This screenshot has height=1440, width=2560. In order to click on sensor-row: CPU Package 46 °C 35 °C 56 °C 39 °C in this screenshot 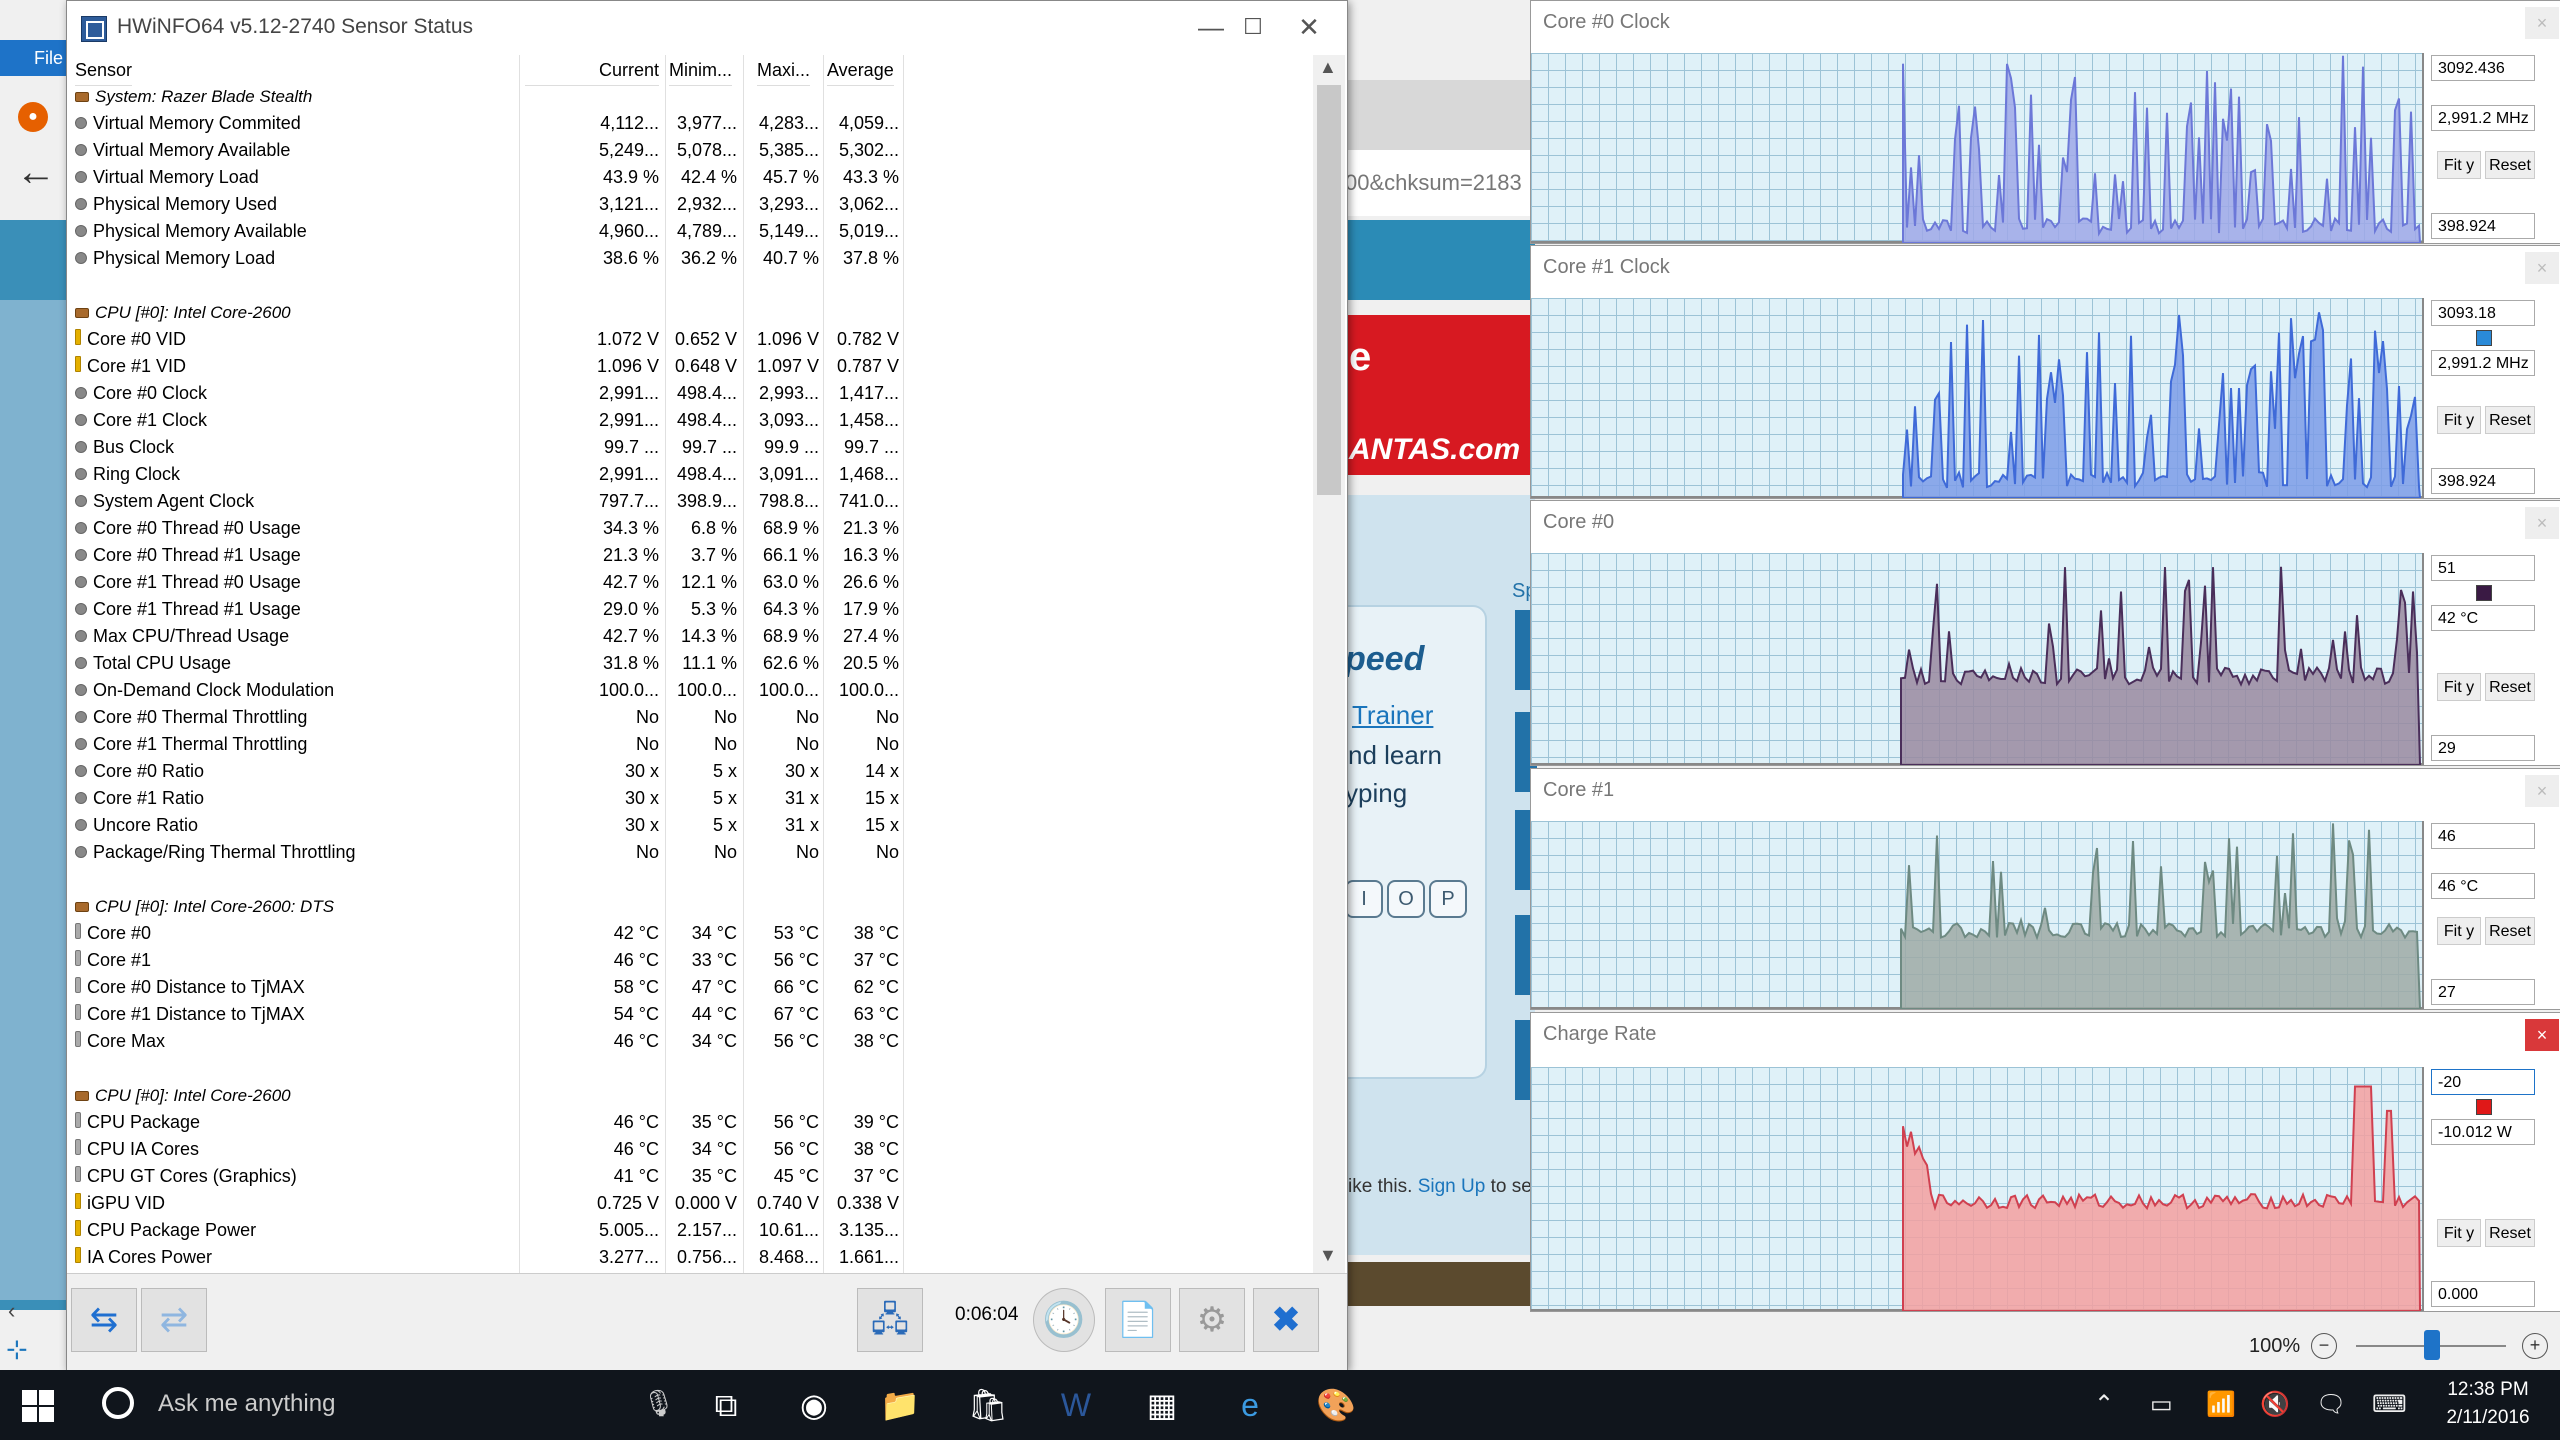, I will do `click(692, 1122)`.